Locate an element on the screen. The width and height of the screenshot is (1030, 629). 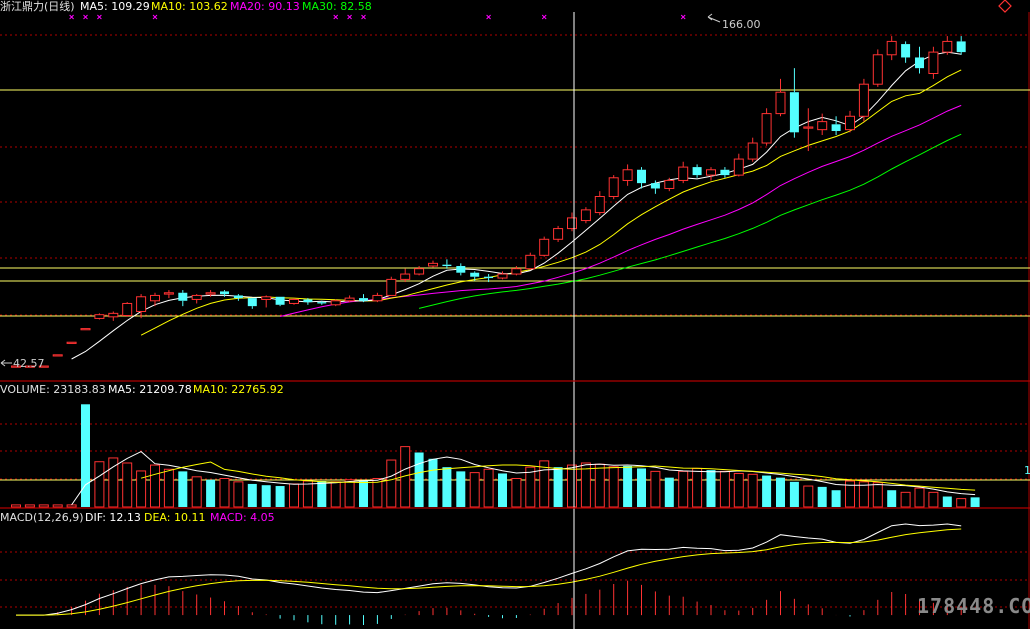
watermark: 178448.COM is located at coordinates (973, 606).